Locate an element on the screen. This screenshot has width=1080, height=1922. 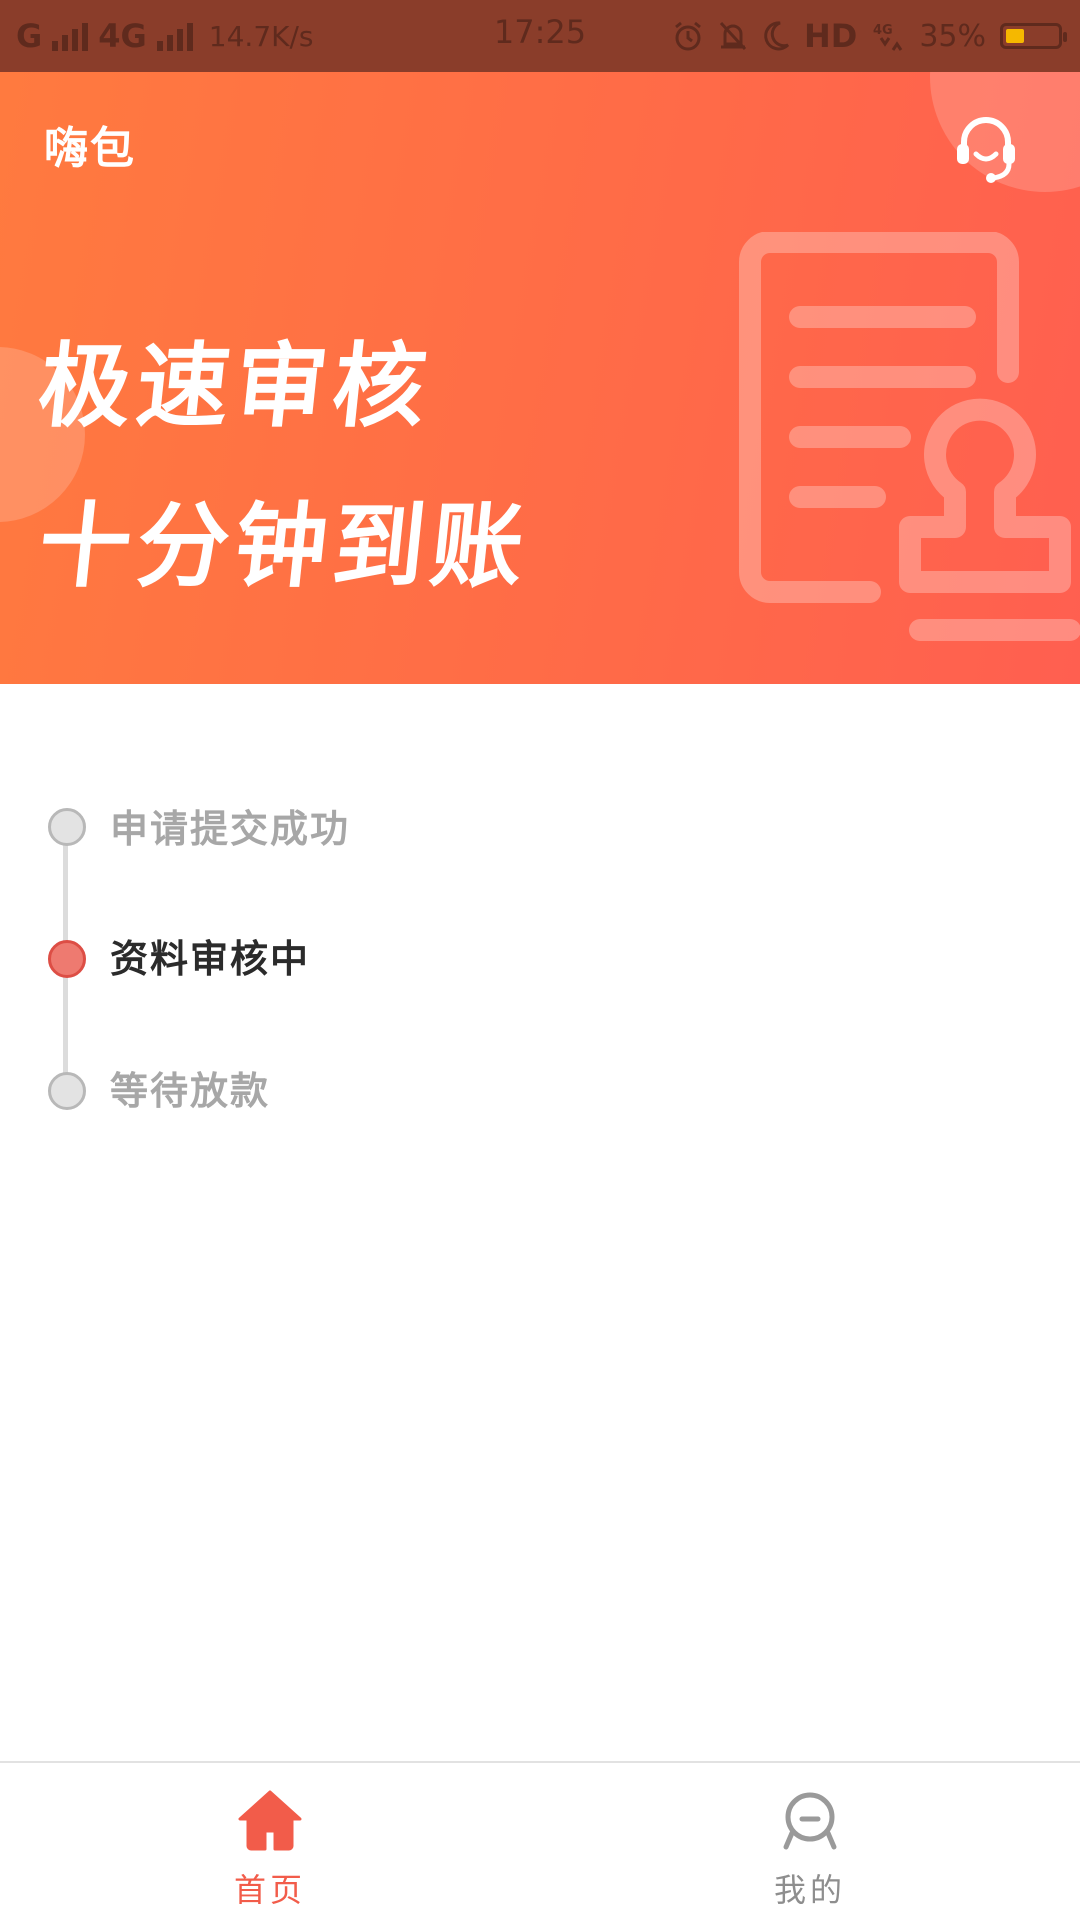
progress-step-current: 资料审核中 is located at coordinates (540, 957).